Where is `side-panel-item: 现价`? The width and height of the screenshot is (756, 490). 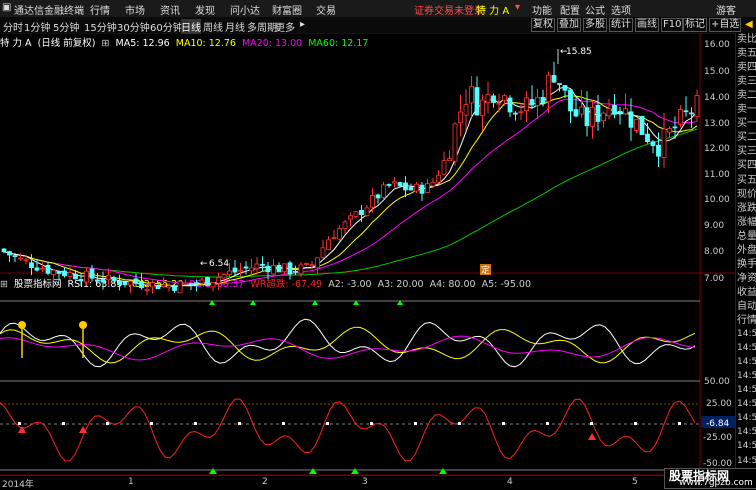 side-panel-item: 现价 is located at coordinates (746, 194).